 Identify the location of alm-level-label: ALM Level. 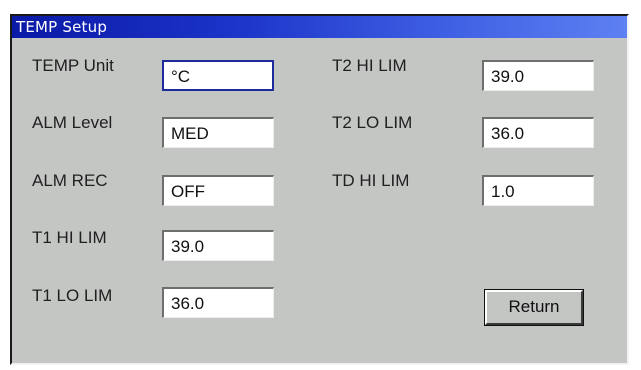
(72, 122).